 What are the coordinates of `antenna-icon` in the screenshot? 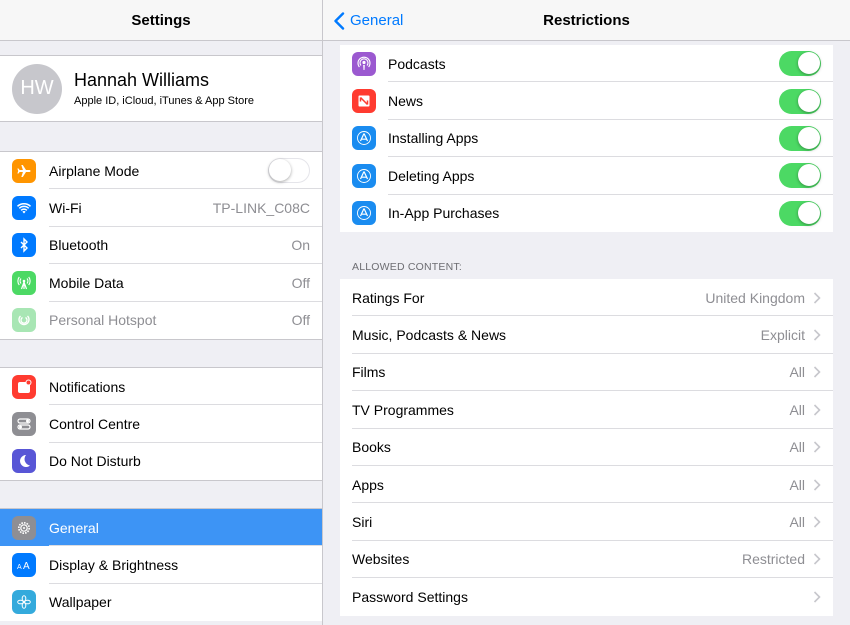 It's located at (24, 282).